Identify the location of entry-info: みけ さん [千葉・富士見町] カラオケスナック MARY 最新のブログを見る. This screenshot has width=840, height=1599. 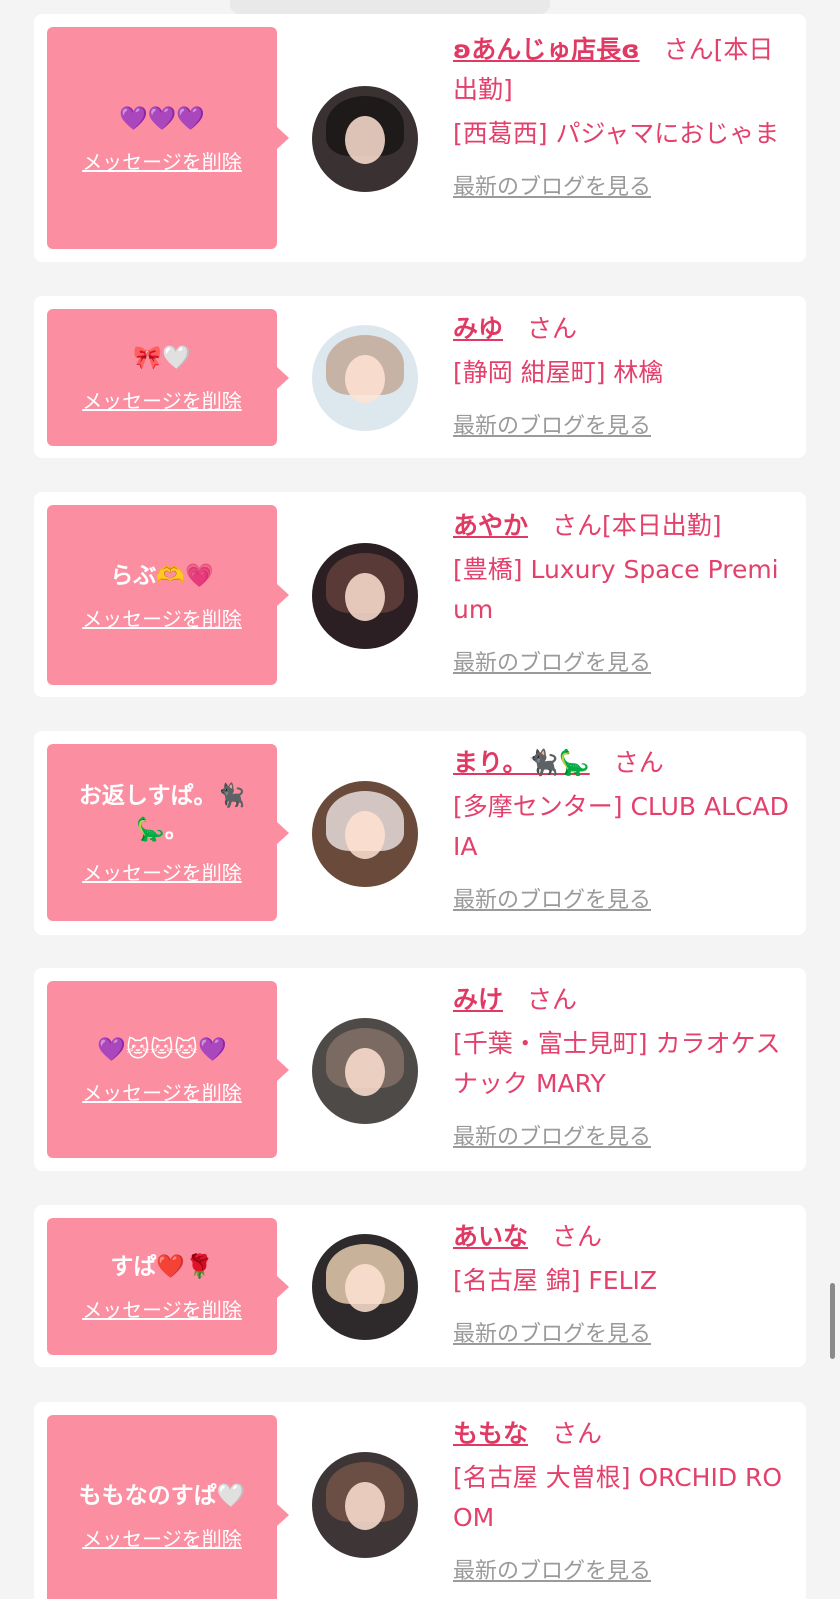
(623, 1069).